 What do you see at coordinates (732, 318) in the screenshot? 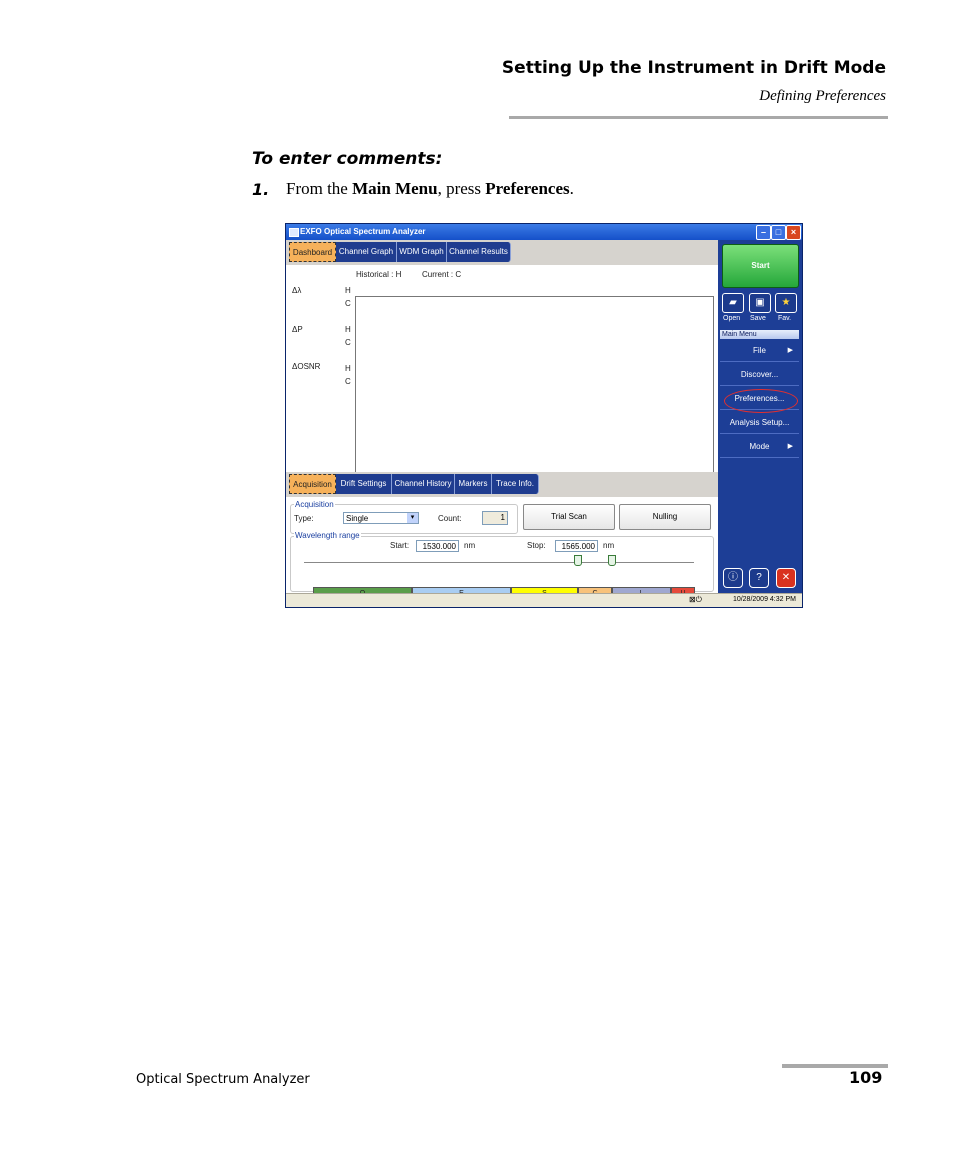
I see `open-label: Open` at bounding box center [732, 318].